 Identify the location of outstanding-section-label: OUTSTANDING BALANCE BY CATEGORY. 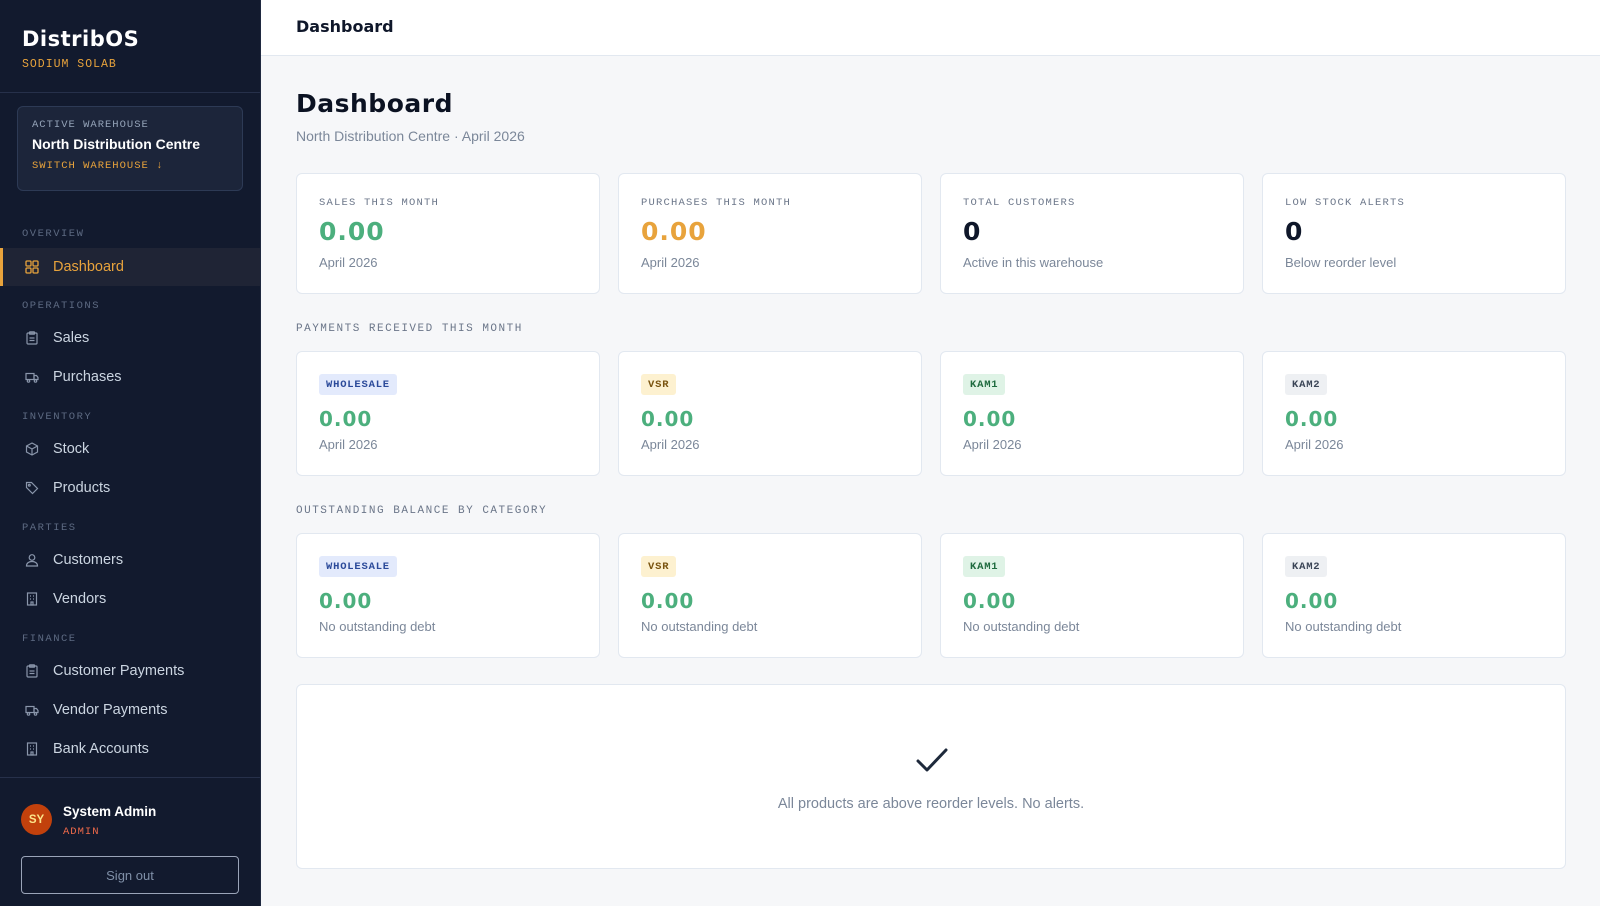
(422, 511).